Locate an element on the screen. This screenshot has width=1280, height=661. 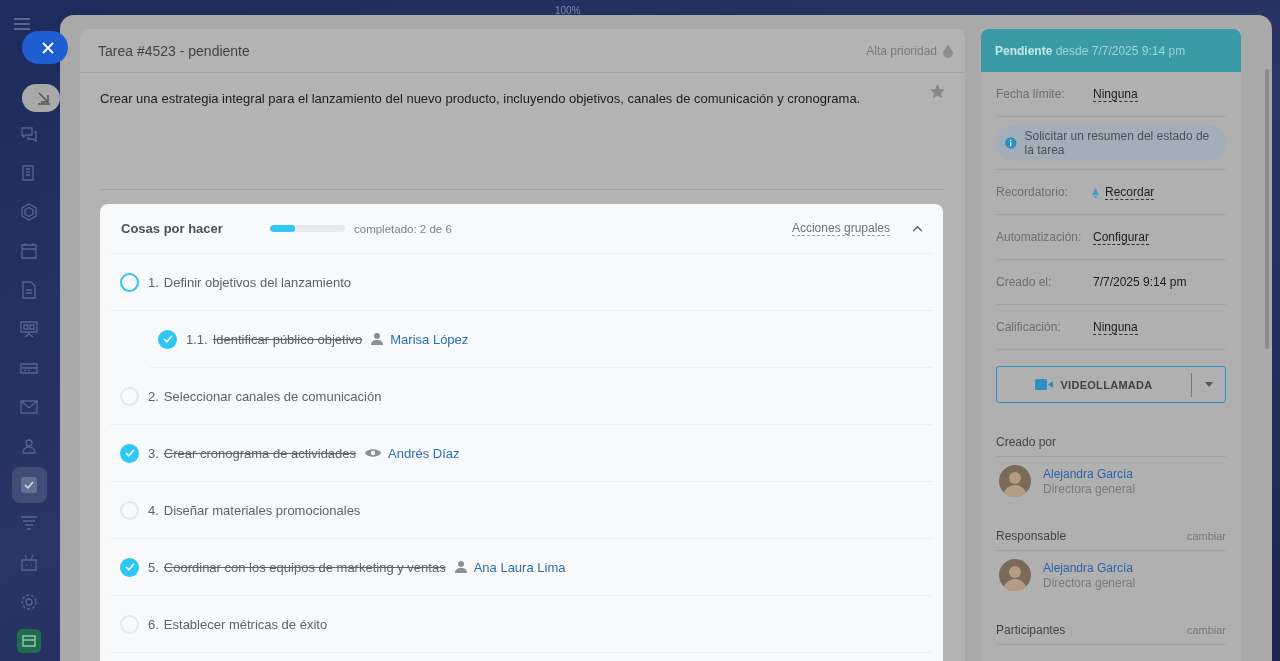
field-link: Configurar is located at coordinates (1121, 237).